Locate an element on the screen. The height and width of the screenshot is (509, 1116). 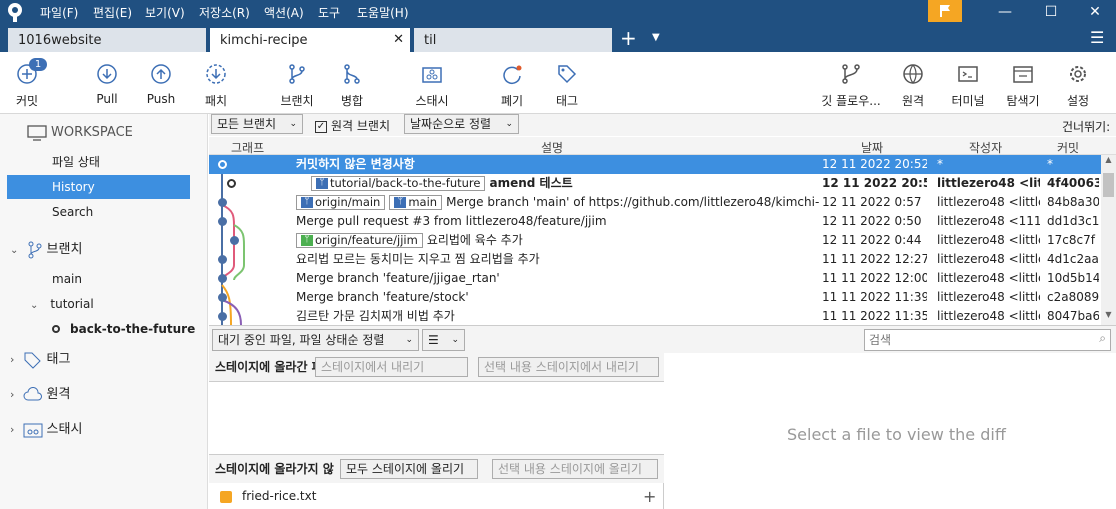
menu-actions: 액션(A) is located at coordinates (284, 12).